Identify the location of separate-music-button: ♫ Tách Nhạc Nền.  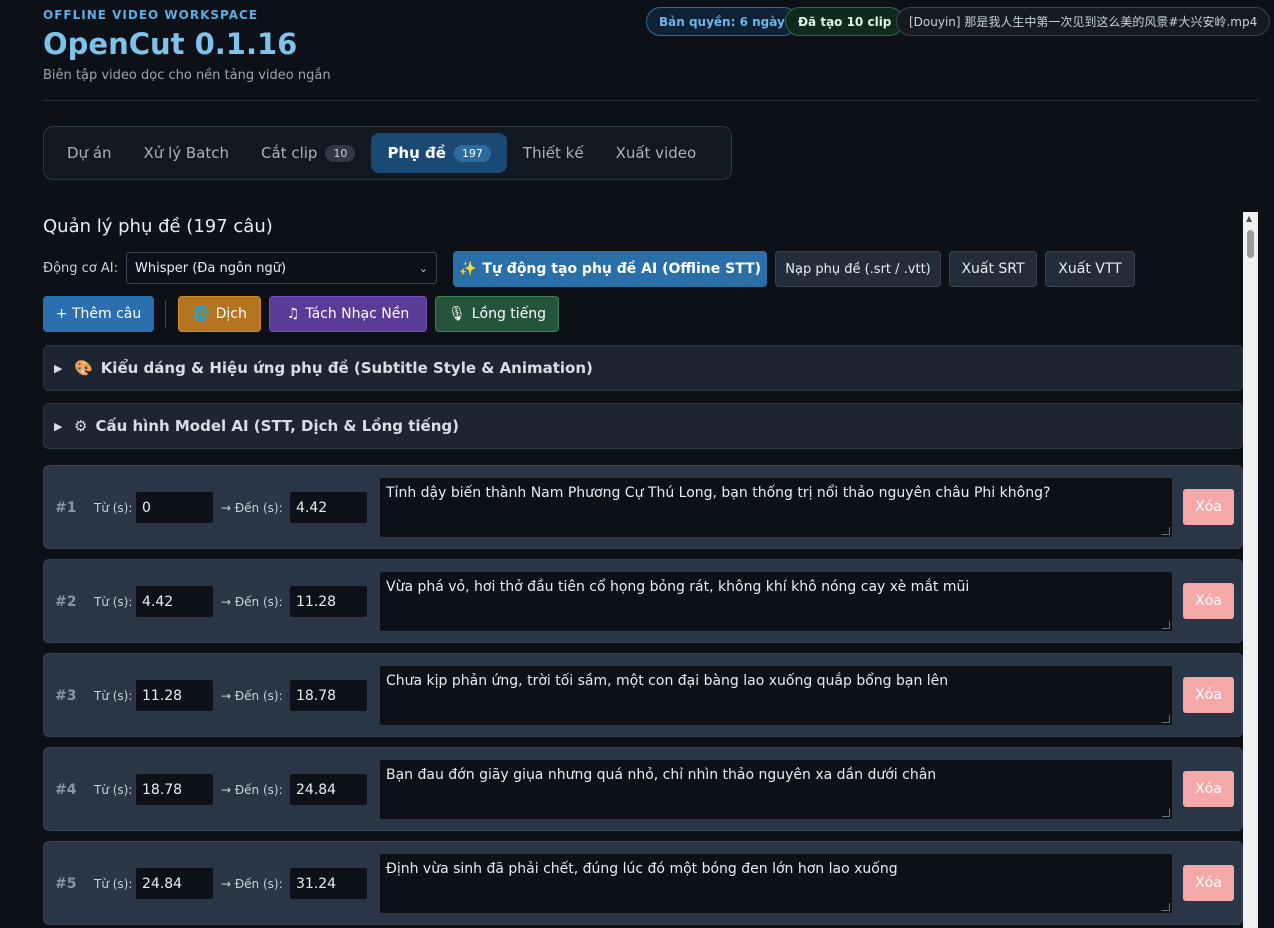
(348, 314).